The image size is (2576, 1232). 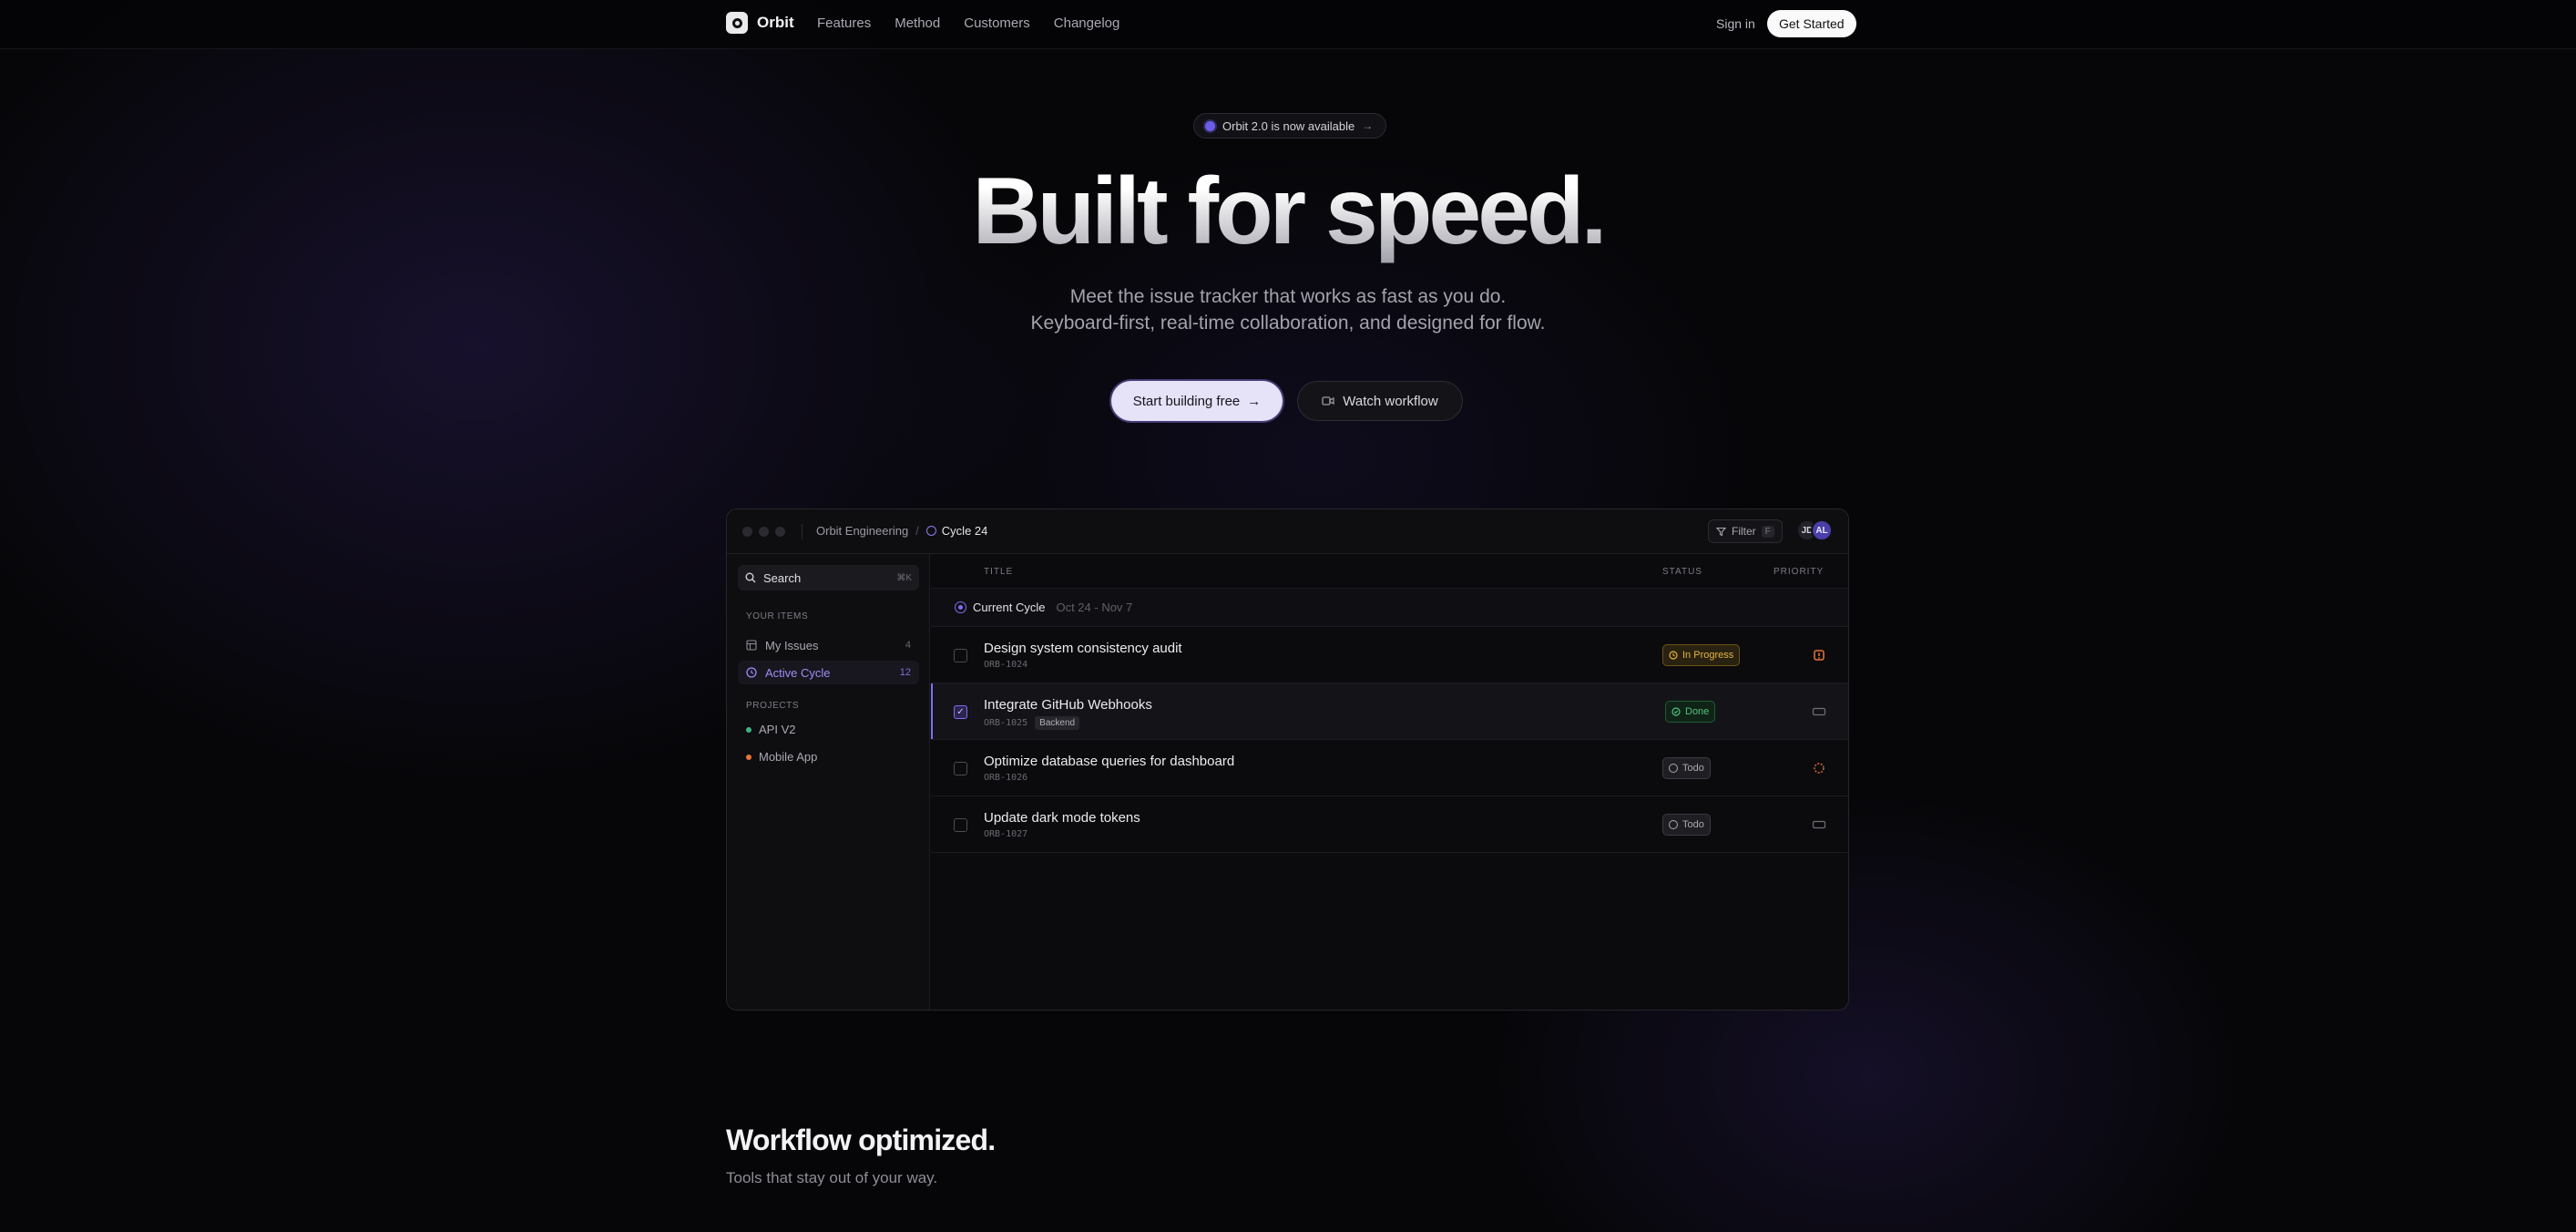 I want to click on filter-icon, so click(x=1721, y=531).